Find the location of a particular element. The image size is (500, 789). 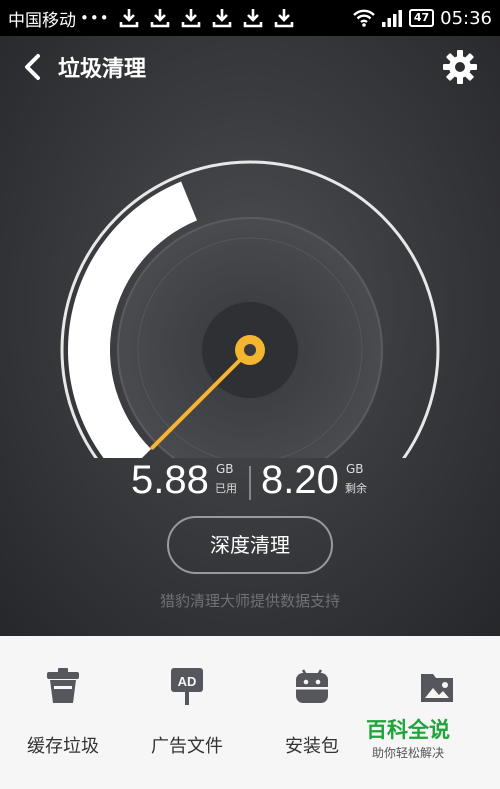

tool-label: 广告文件 is located at coordinates (187, 746).